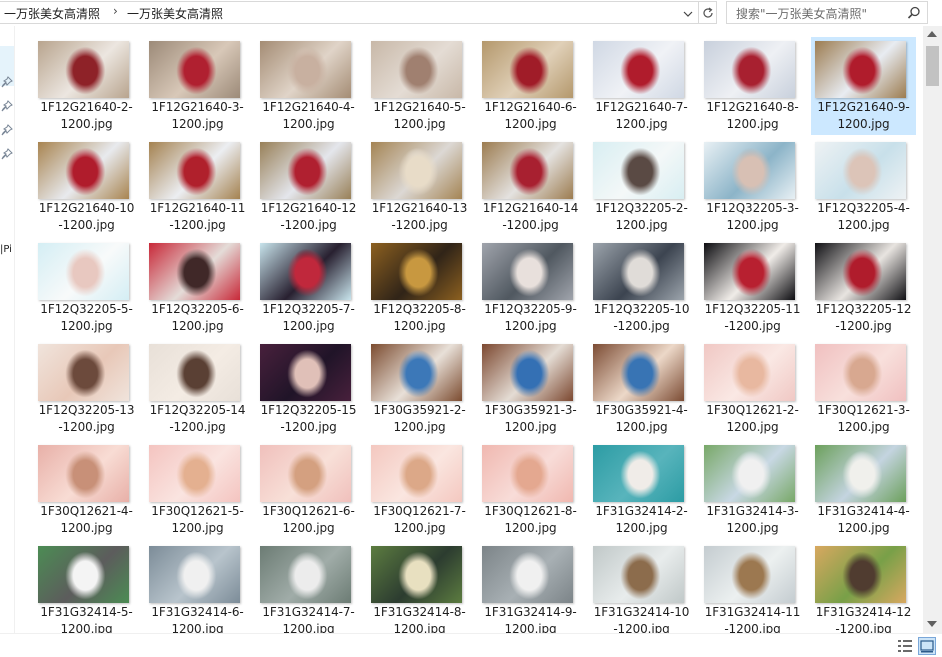 Image resolution: width=942 pixels, height=657 pixels. What do you see at coordinates (197, 187) in the screenshot?
I see `file-item: 1F12G21640-11 -1200.jpg` at bounding box center [197, 187].